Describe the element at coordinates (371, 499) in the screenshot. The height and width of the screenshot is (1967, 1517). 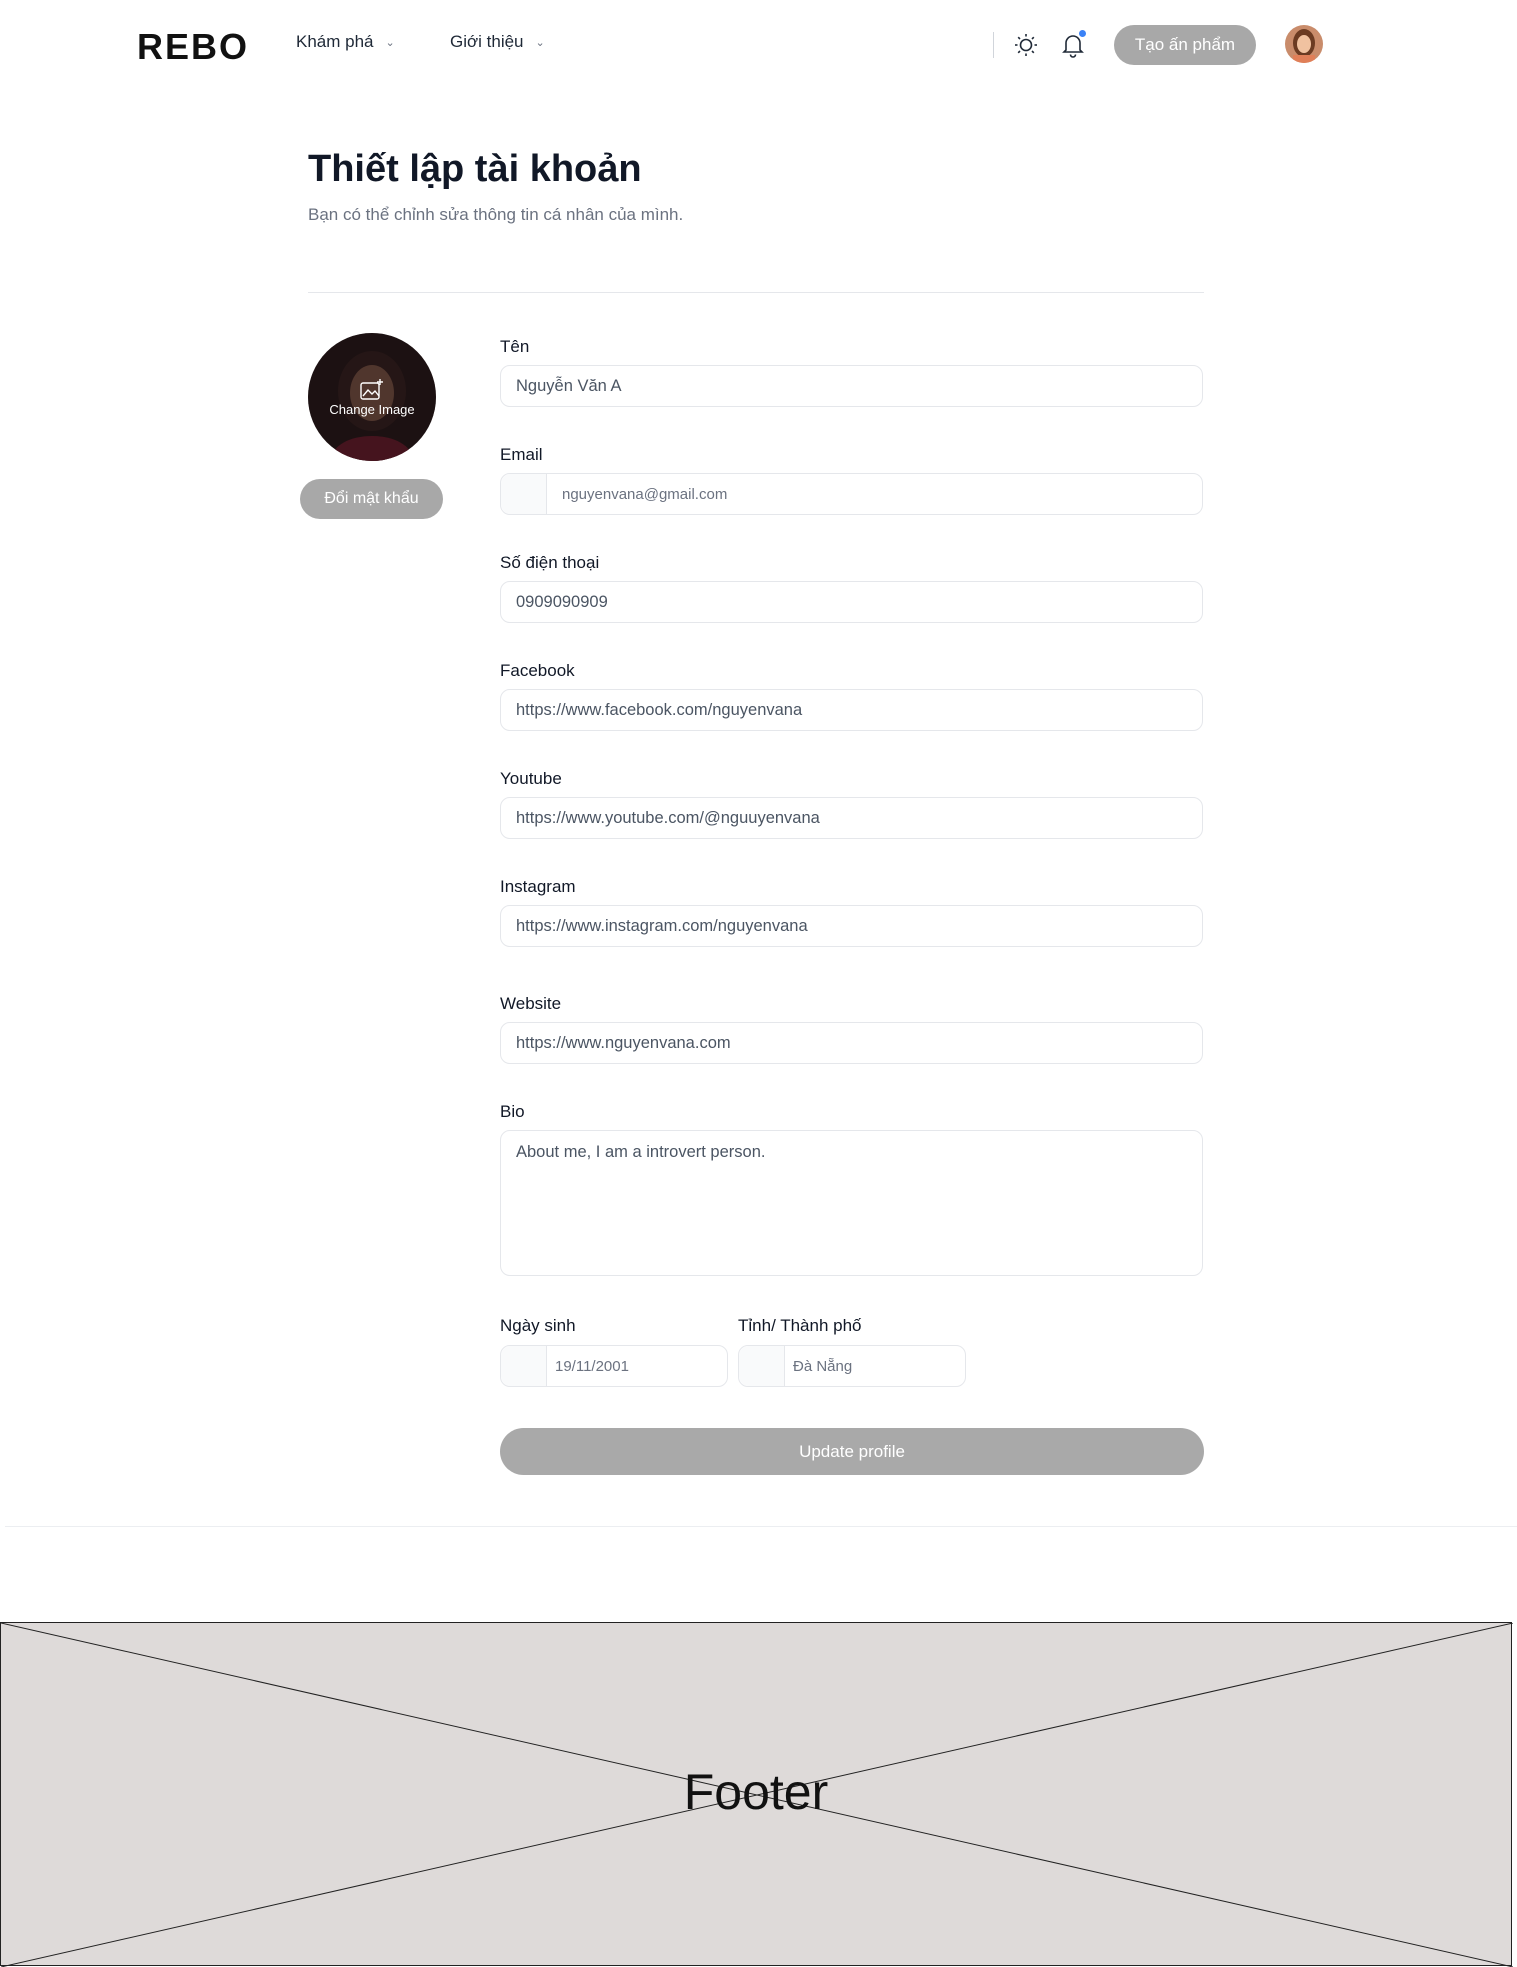
I see `change-password-button: Đổi mật khẩu` at that location.